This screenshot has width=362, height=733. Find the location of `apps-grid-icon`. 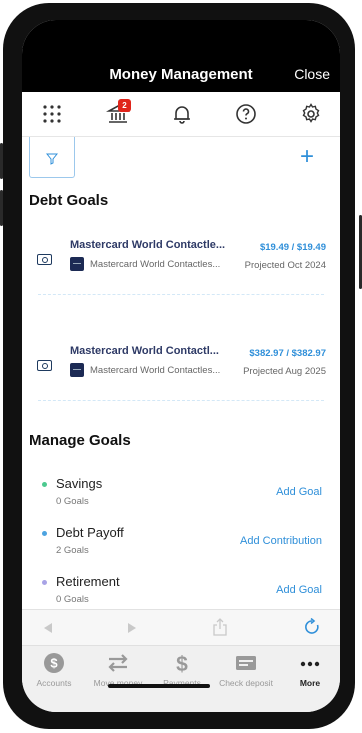

apps-grid-icon is located at coordinates (52, 114).